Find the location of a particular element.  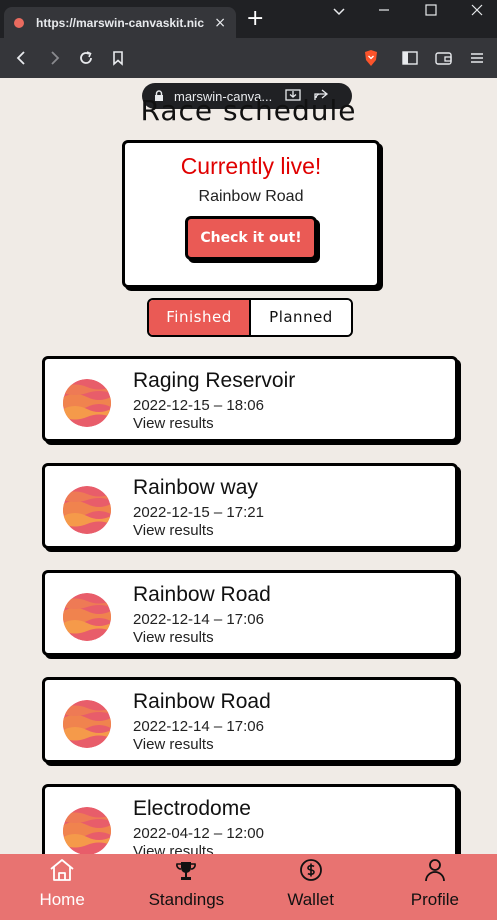

page-title: Race schedule is located at coordinates (248, 110).